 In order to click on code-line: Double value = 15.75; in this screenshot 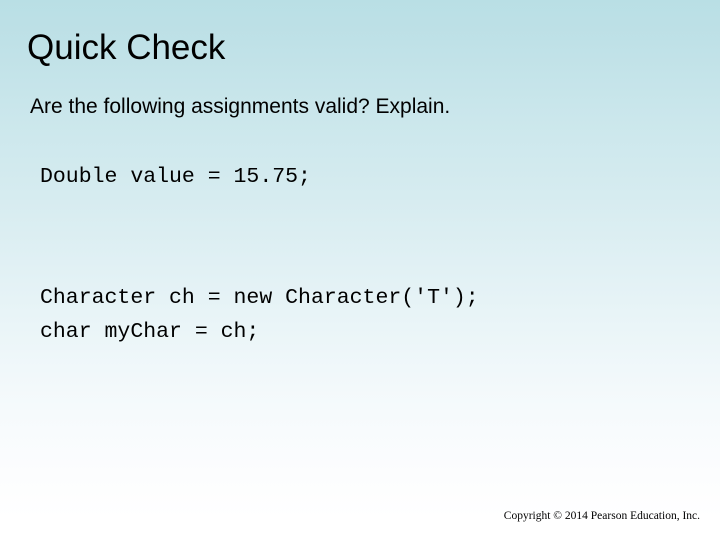, I will do `click(175, 177)`.